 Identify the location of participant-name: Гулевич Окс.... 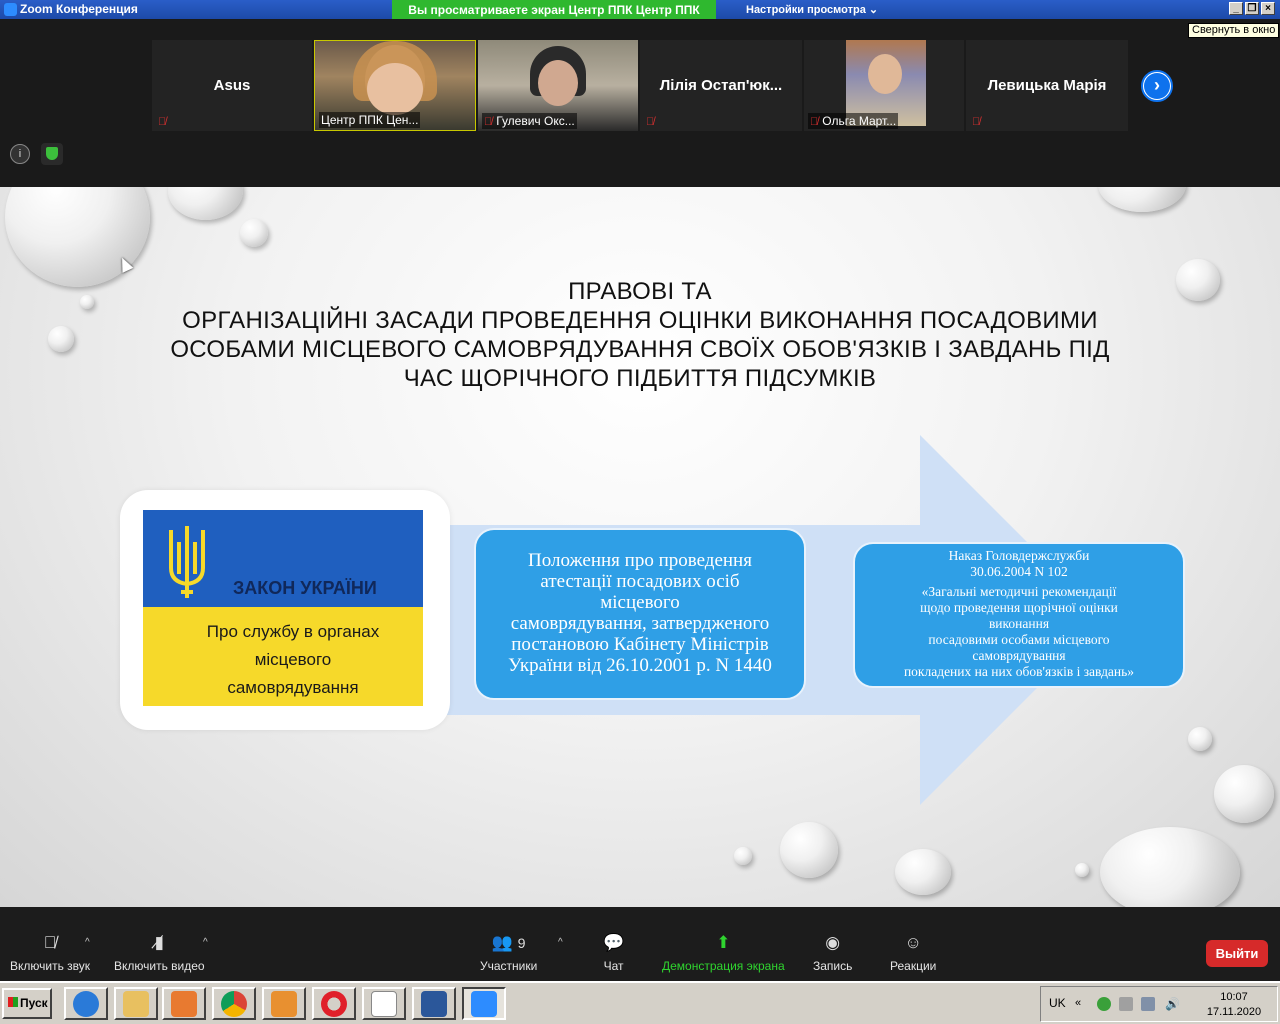
(535, 121).